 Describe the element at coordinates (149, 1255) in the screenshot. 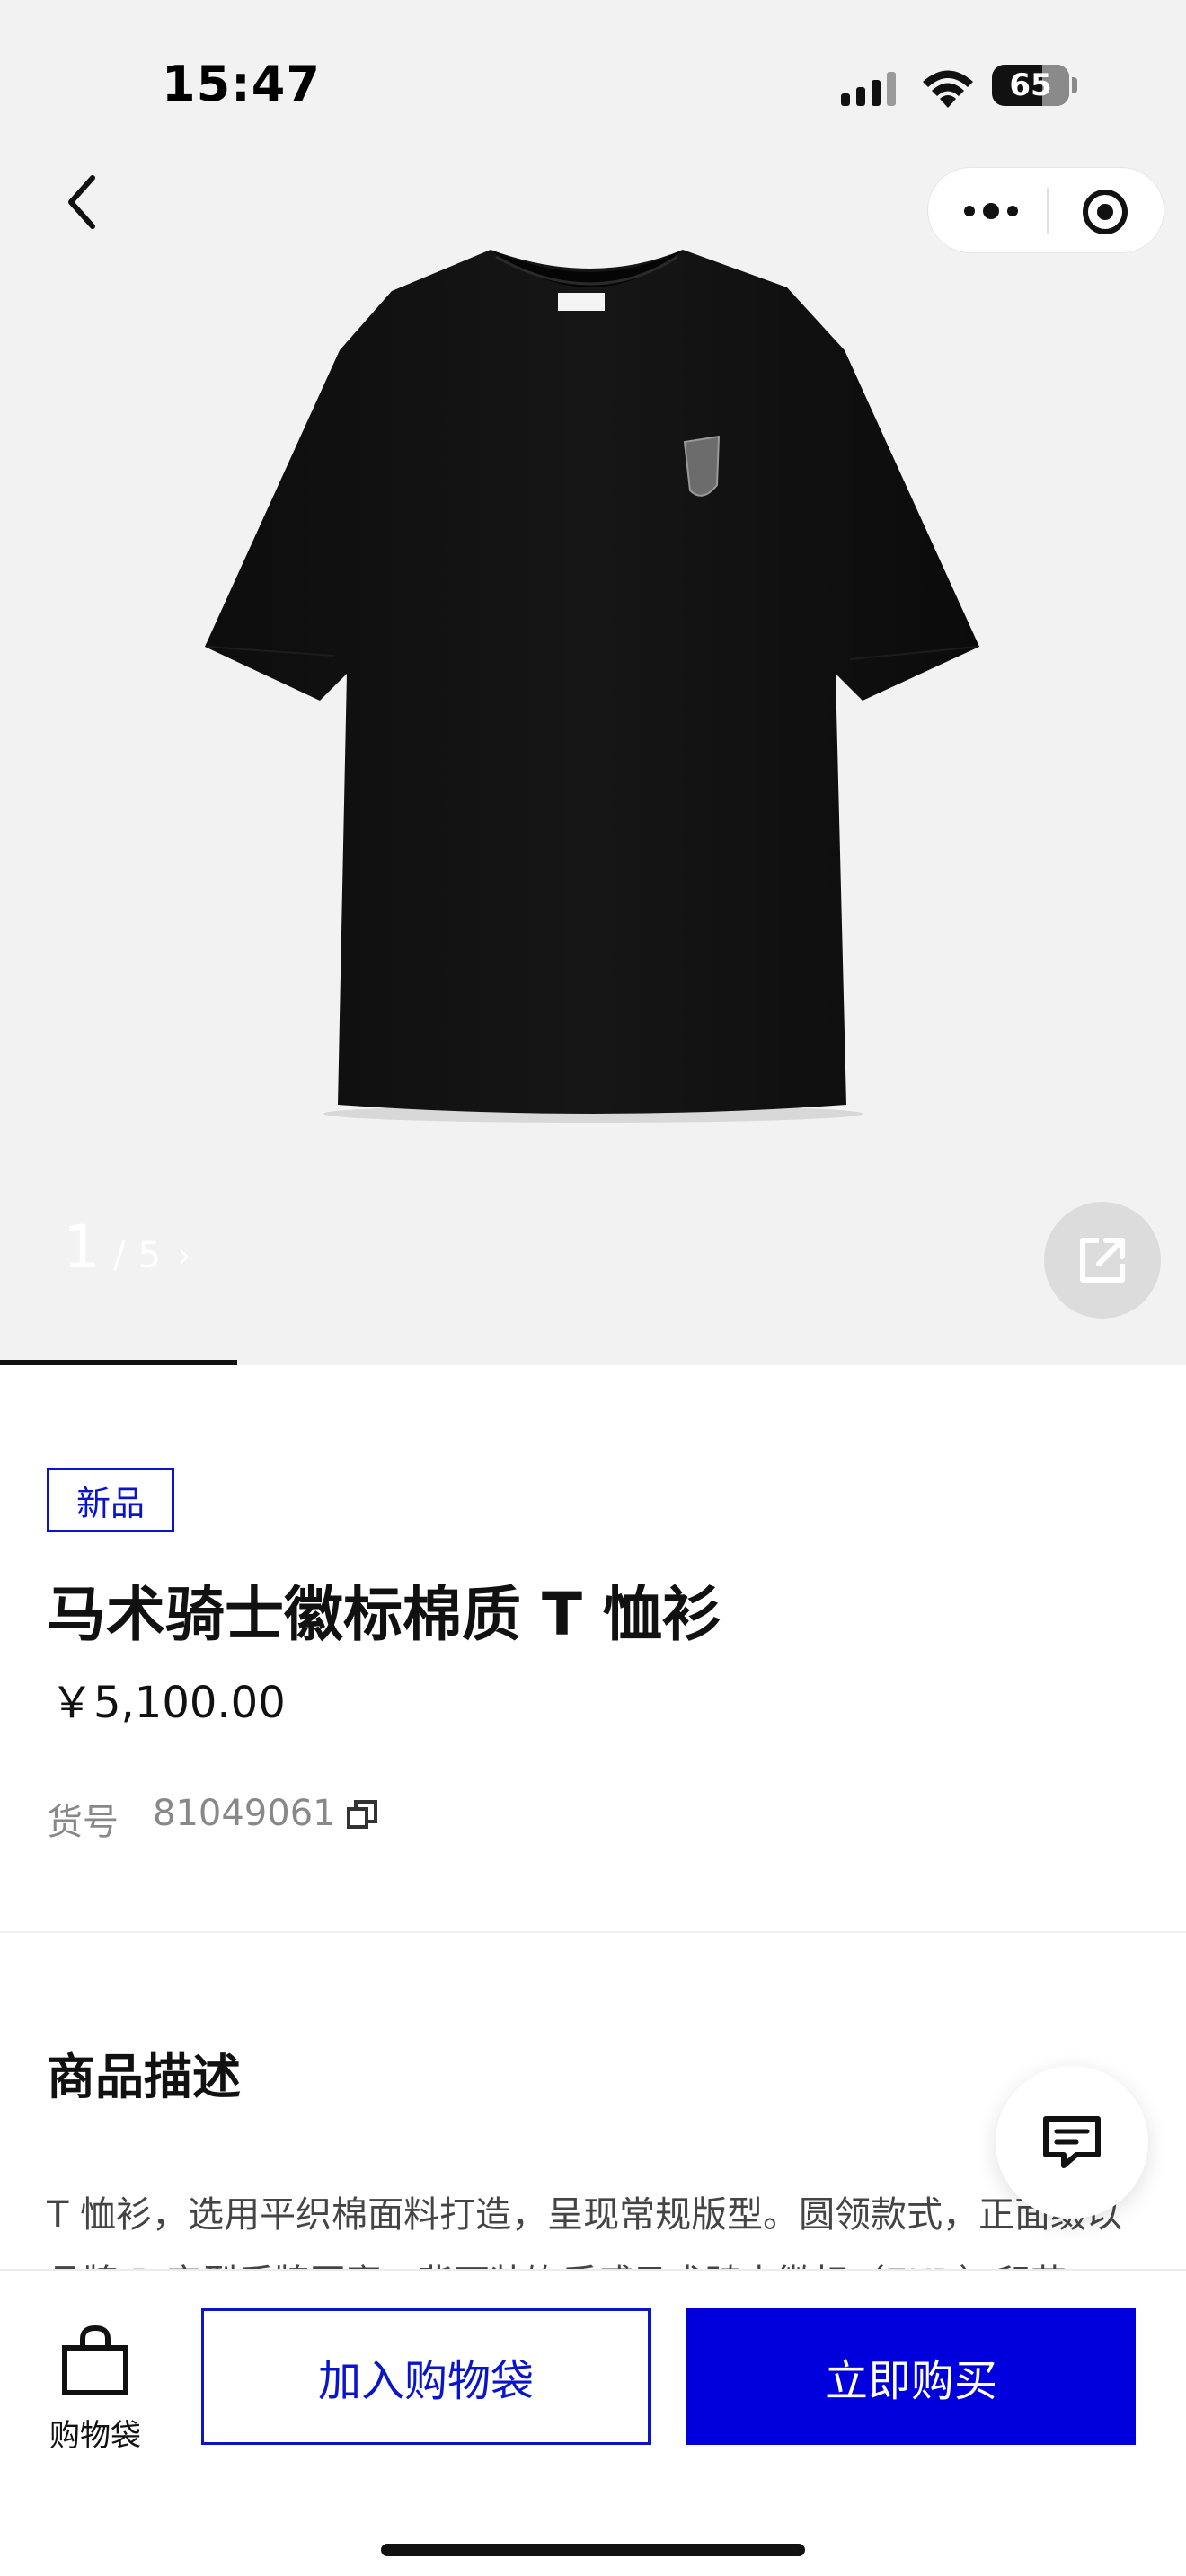

I see `image-counter-total: 5` at that location.